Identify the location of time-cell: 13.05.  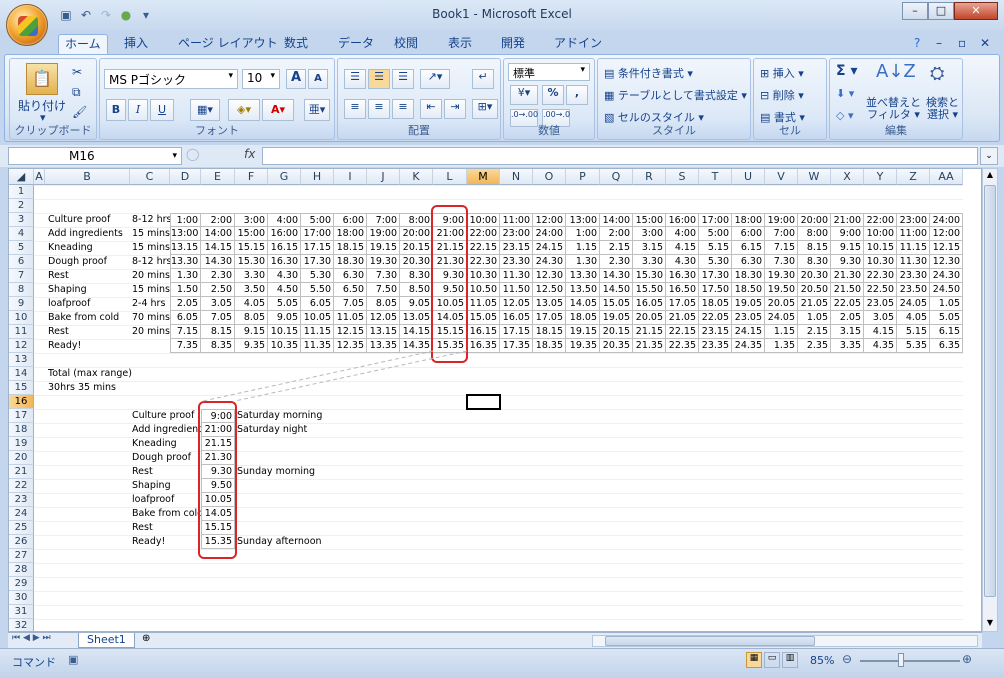
(416, 318).